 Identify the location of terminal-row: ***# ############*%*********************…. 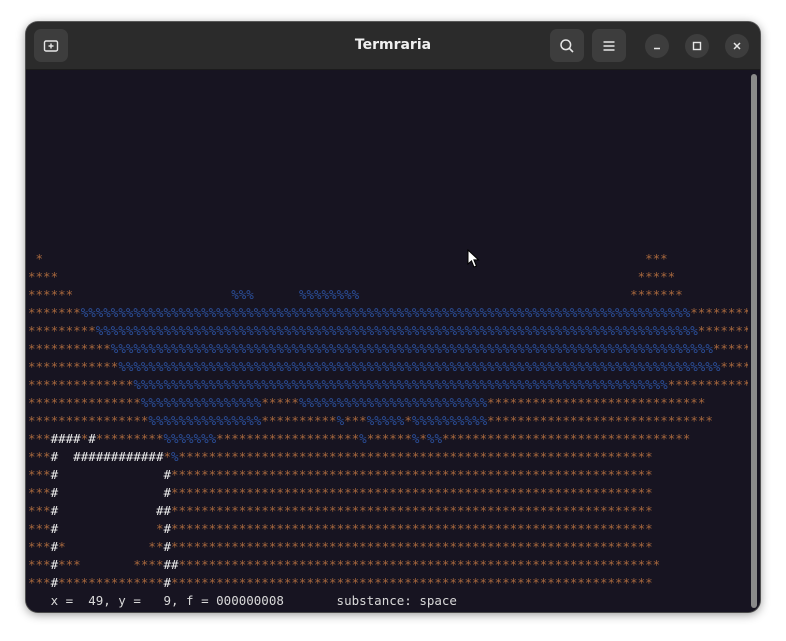
(340, 456).